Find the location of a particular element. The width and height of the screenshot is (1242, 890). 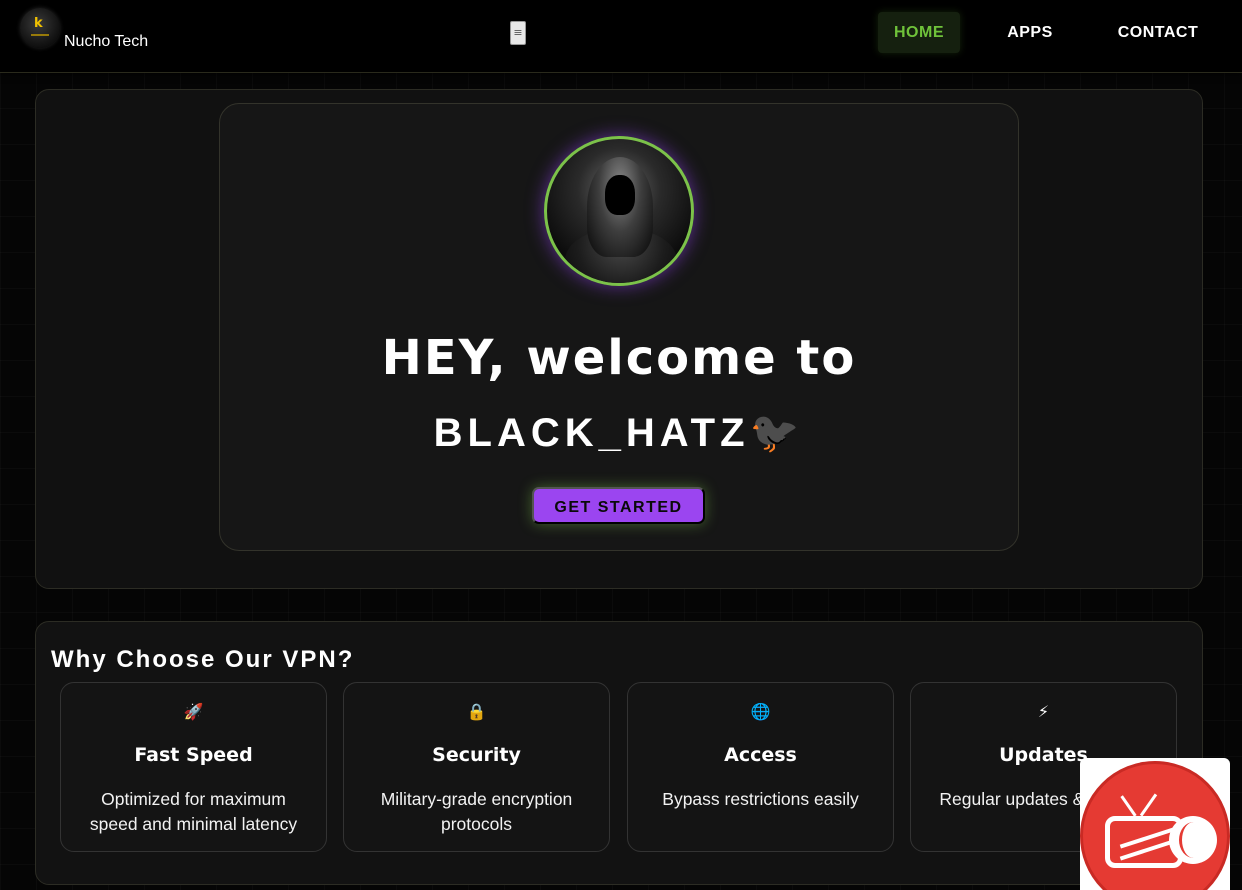

top-navbar: k Nucho Tech ≡ HOME APPS CONTACT is located at coordinates (621, 36).